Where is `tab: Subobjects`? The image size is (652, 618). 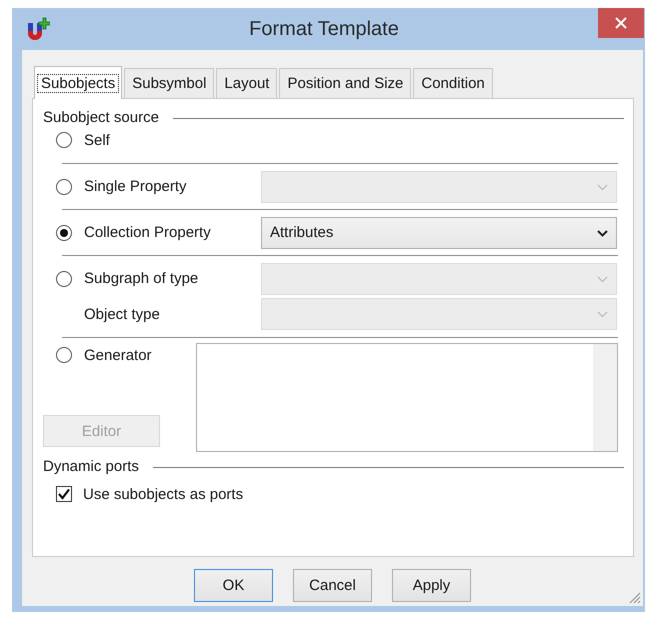
tab: Subobjects is located at coordinates (78, 82).